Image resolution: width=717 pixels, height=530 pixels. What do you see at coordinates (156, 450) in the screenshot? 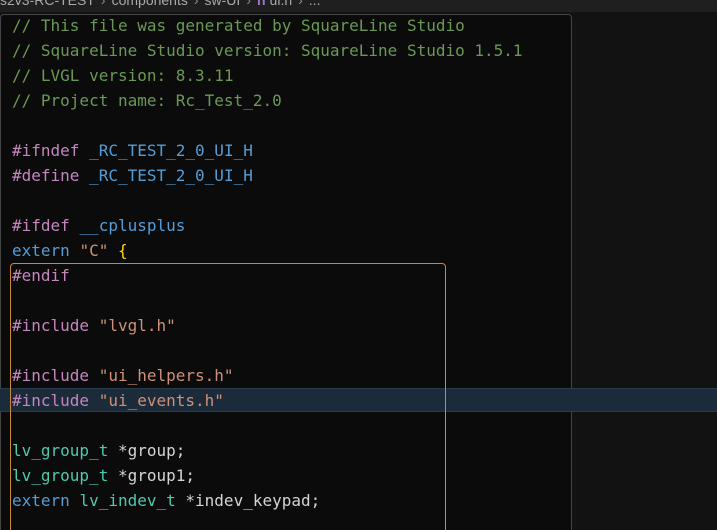
I see `code-token: group;` at bounding box center [156, 450].